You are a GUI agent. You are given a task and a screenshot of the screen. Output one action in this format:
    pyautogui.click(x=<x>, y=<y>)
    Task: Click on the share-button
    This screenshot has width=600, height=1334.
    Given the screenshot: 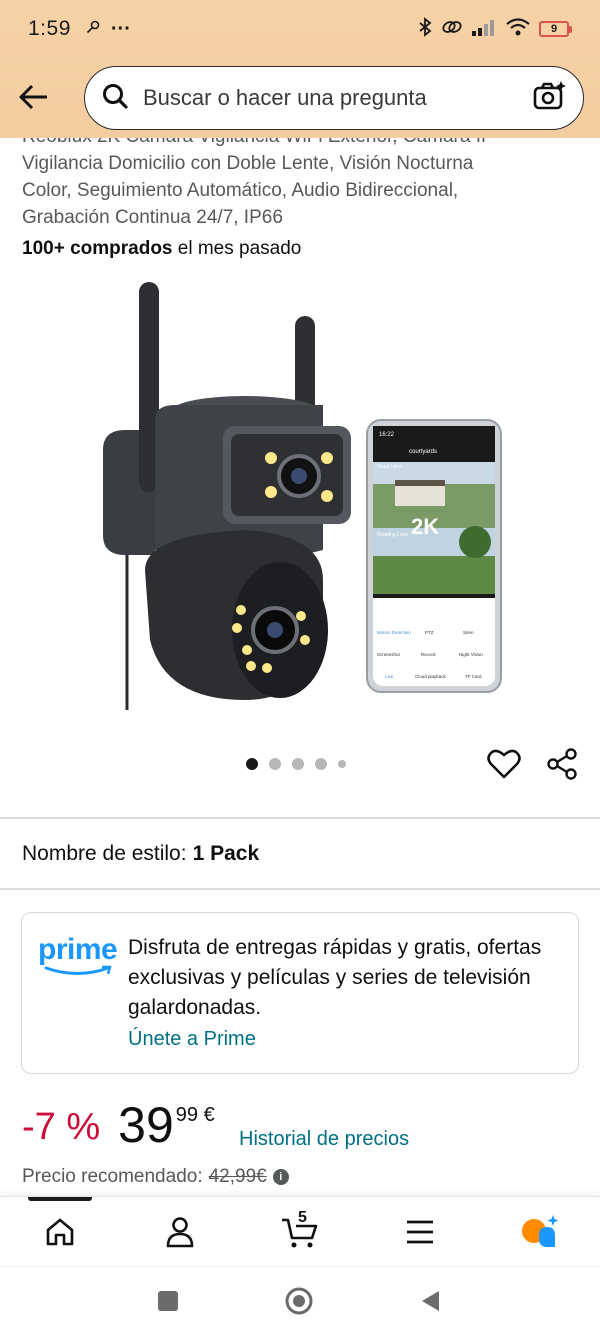 What is the action you would take?
    pyautogui.click(x=562, y=764)
    